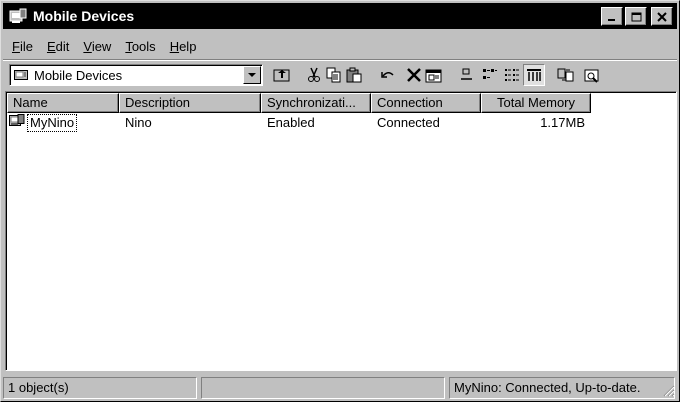 This screenshot has height=402, width=680. What do you see at coordinates (612, 16) in the screenshot?
I see `minimize-button` at bounding box center [612, 16].